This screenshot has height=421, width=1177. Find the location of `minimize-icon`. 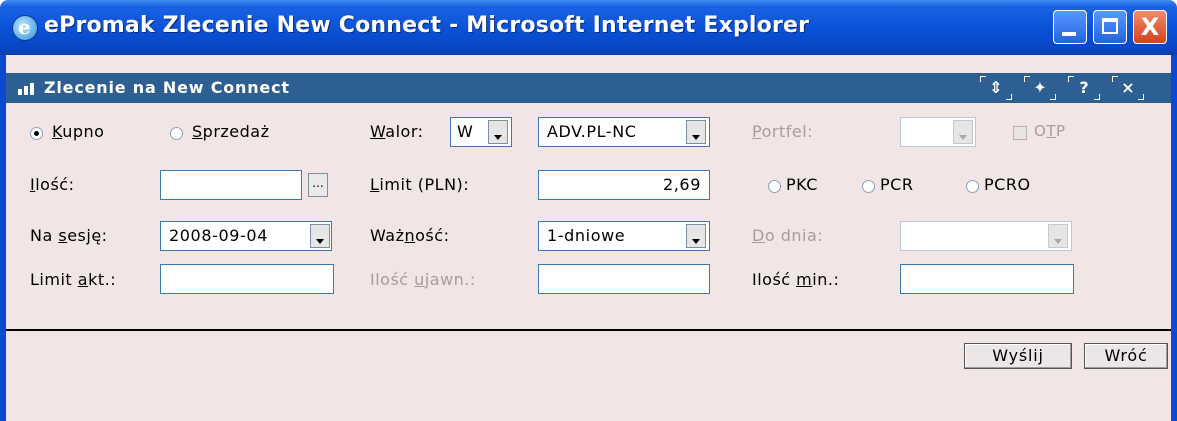

minimize-icon is located at coordinates (1069, 34).